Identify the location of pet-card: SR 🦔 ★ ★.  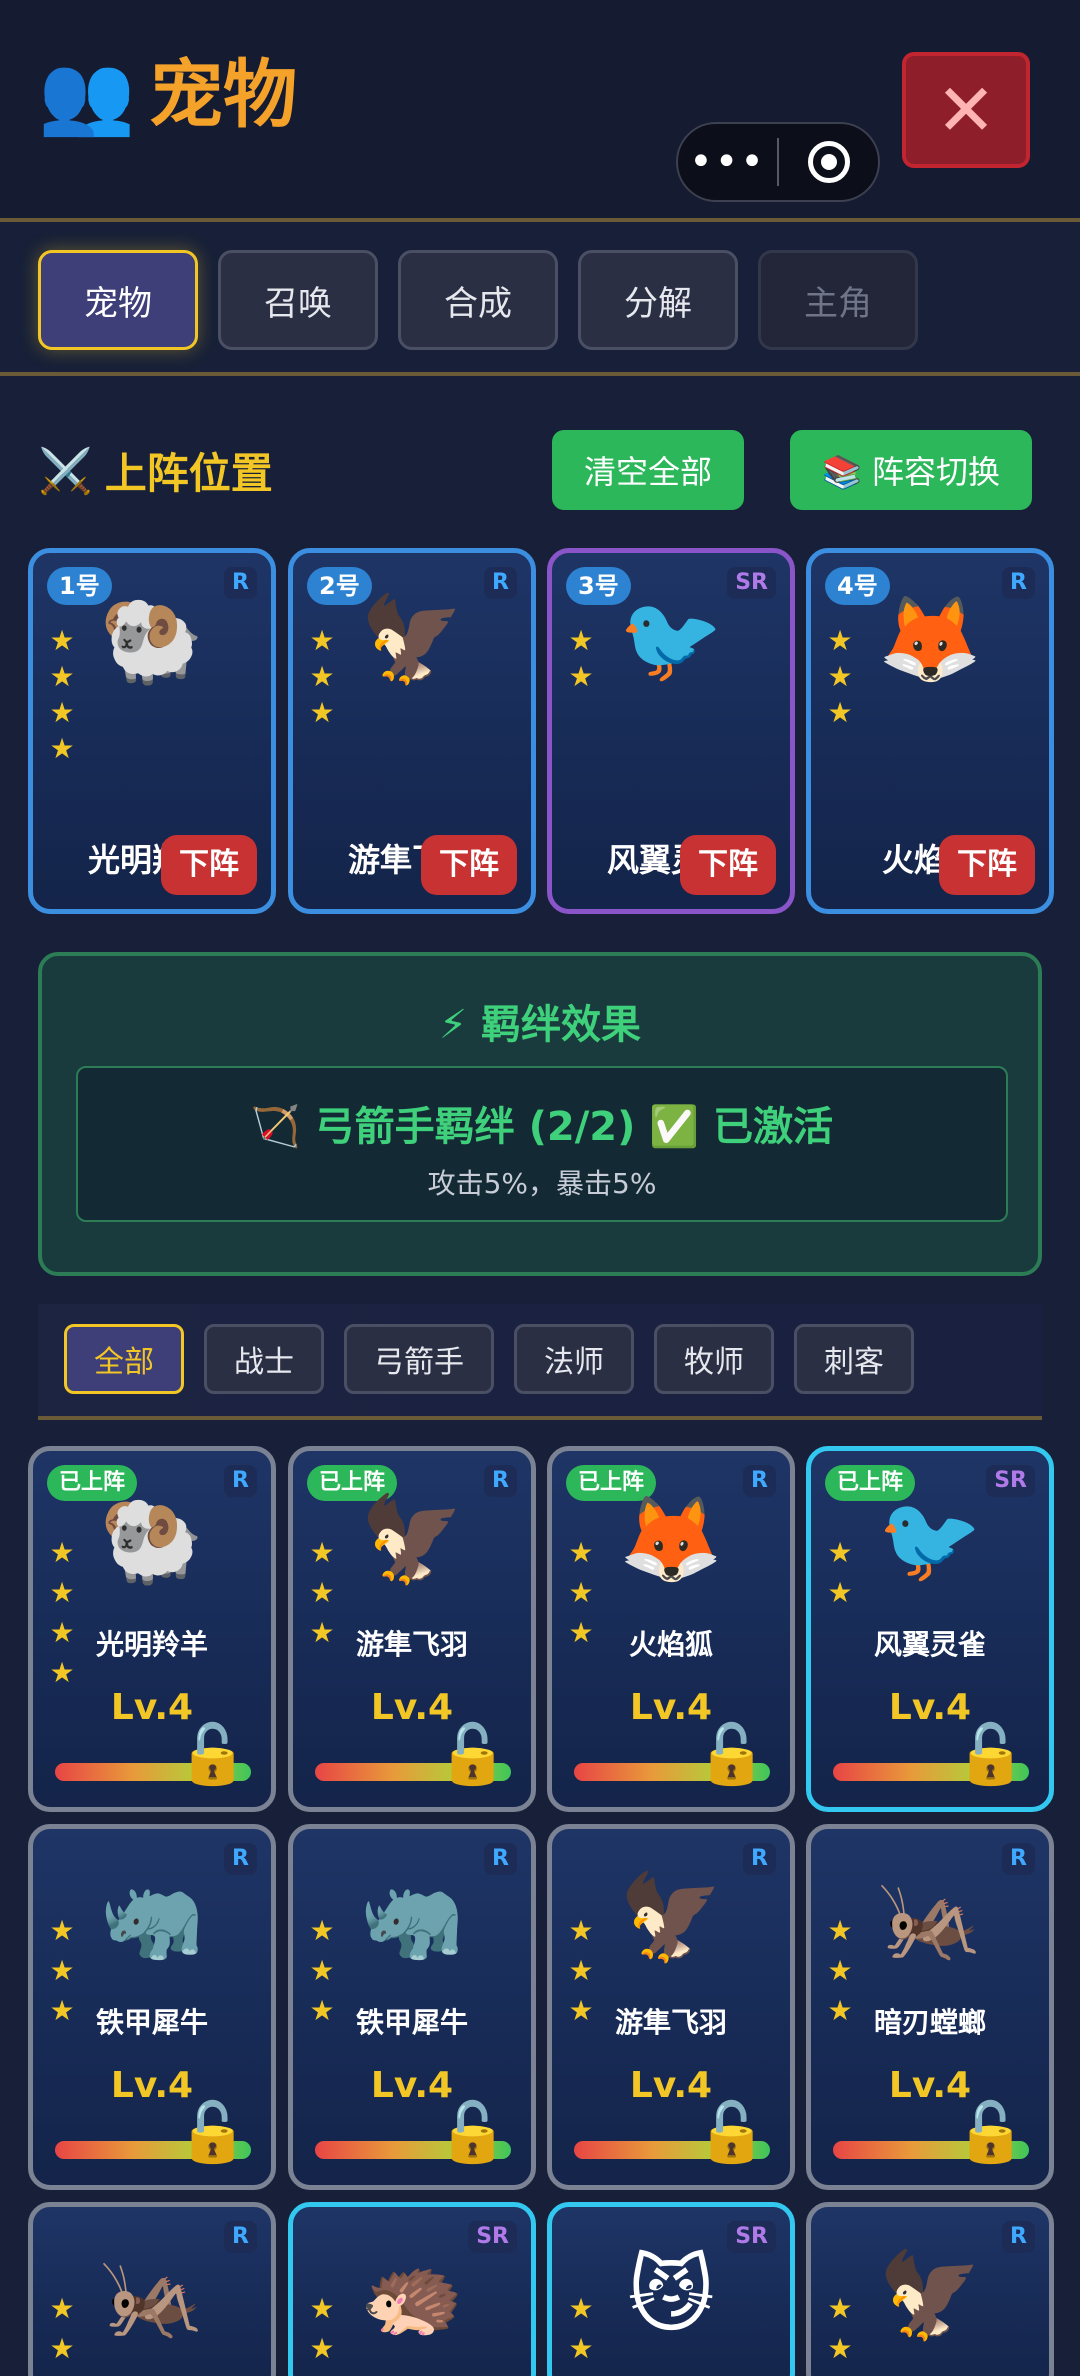
(412, 2289).